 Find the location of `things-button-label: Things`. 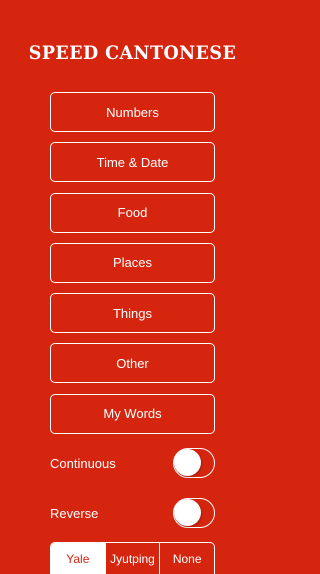

things-button-label: Things is located at coordinates (132, 313).